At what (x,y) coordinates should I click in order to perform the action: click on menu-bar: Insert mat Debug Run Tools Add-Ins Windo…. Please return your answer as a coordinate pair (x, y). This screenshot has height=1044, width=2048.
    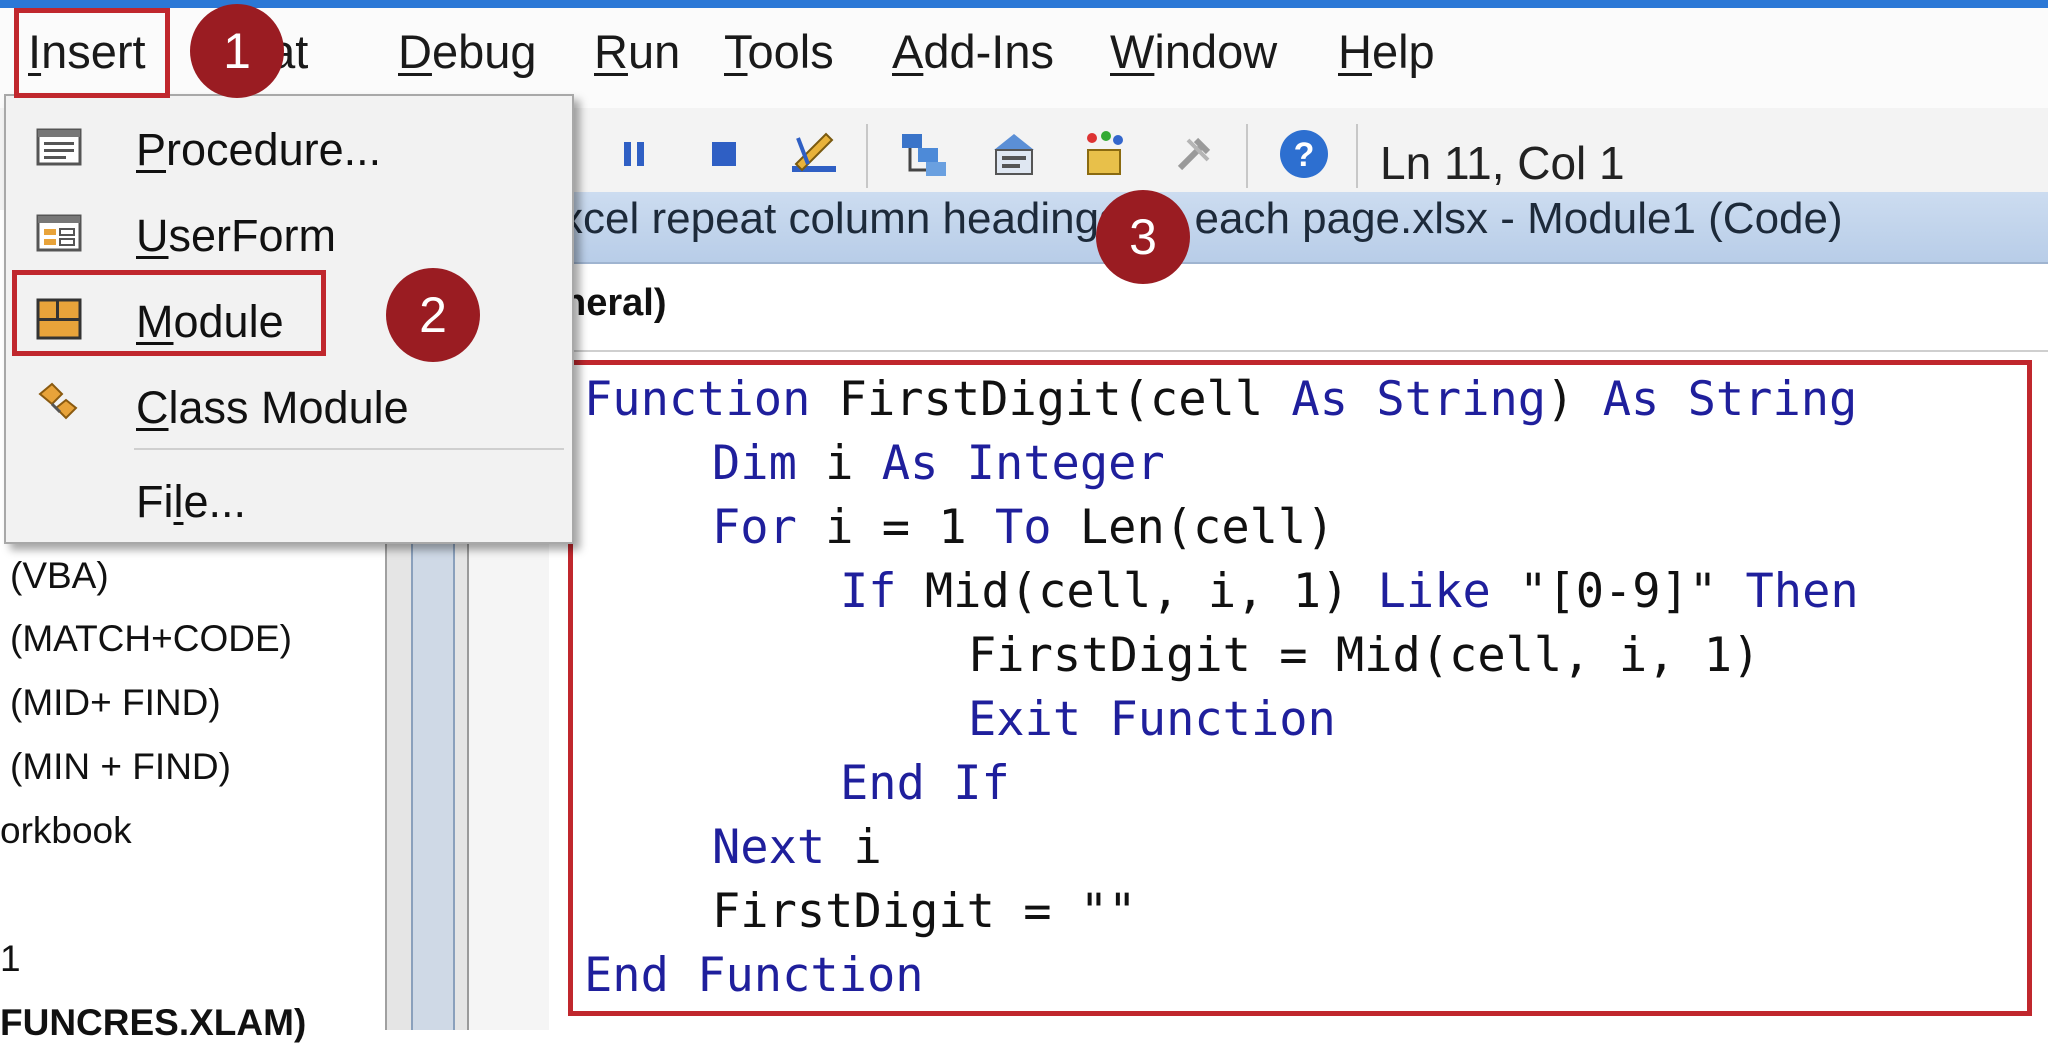
    Looking at the image, I should click on (1024, 58).